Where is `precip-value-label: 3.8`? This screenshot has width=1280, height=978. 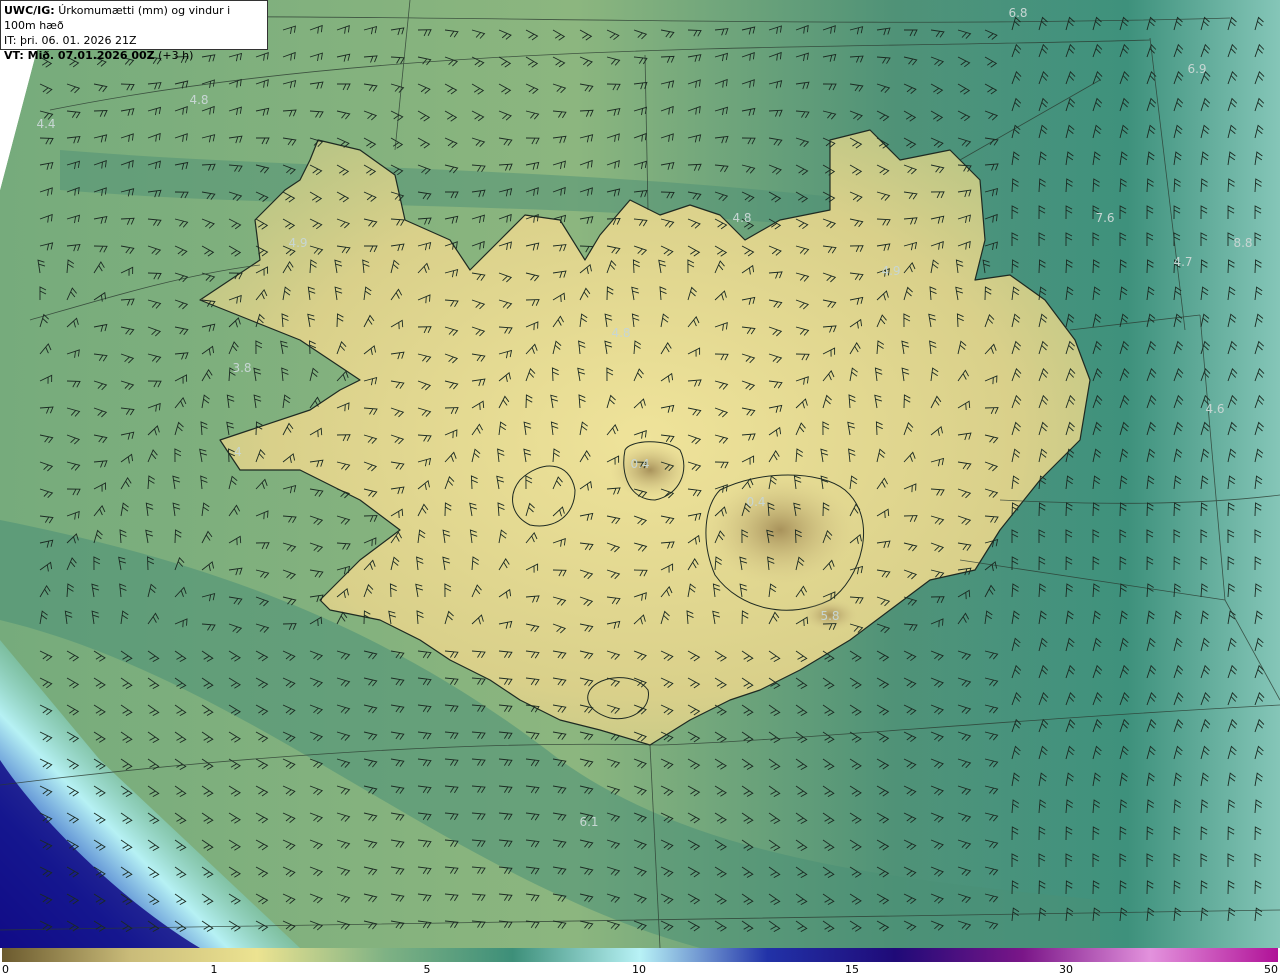 precip-value-label: 3.8 is located at coordinates (241, 368).